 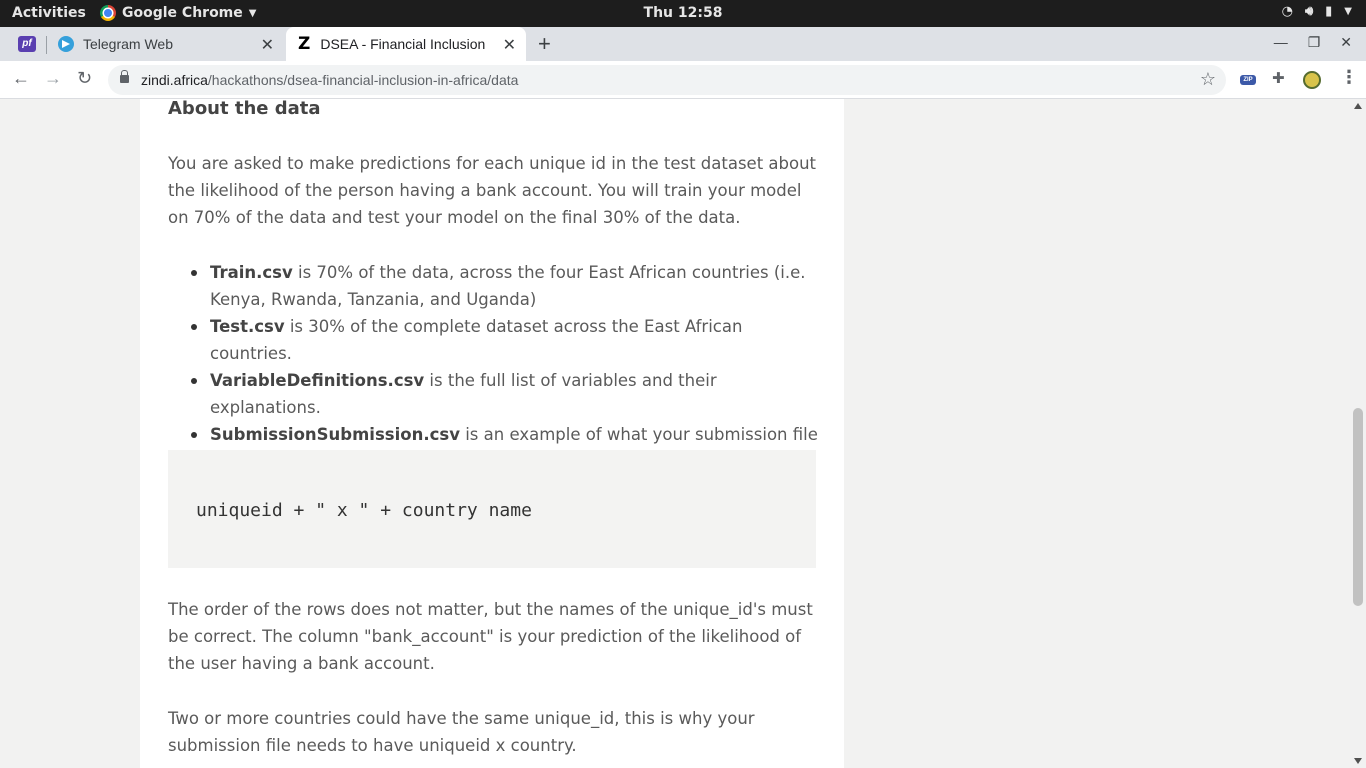 I want to click on menu-dots-icon: ⋮, so click(x=1349, y=77).